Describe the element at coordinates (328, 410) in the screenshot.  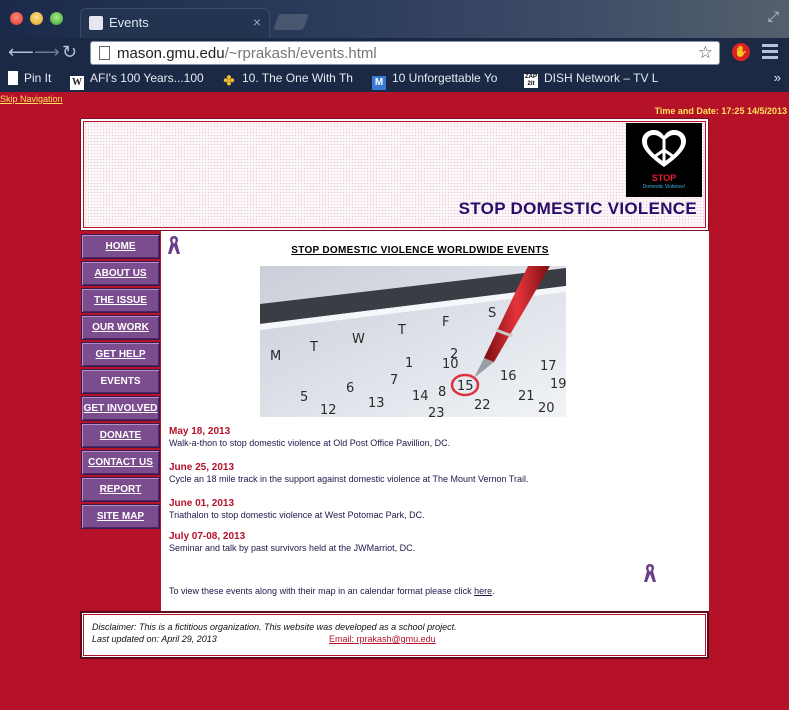
I see `calendar-number: 12` at that location.